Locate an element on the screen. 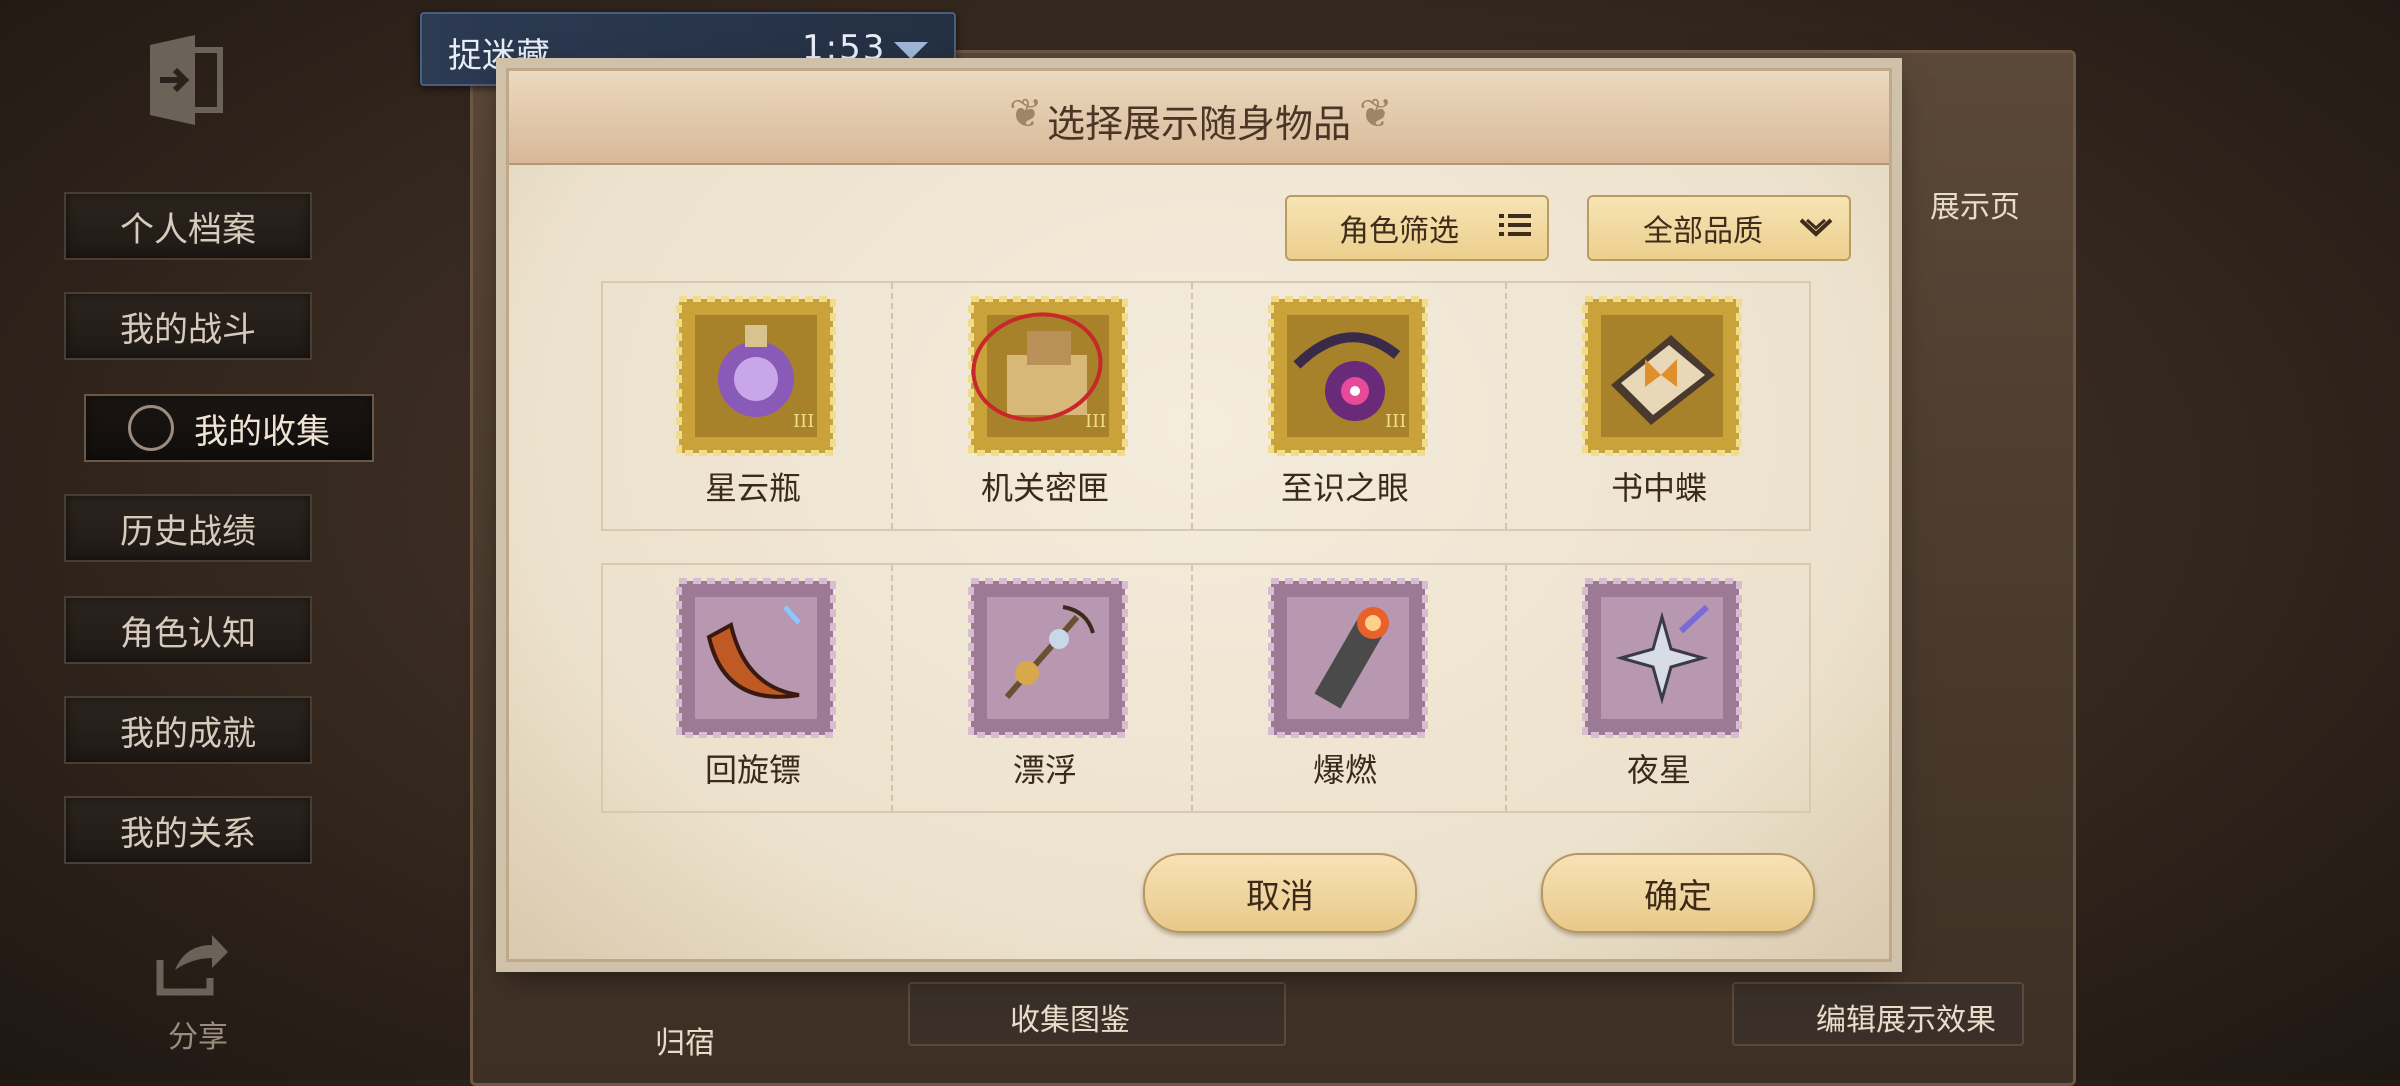  sidebar-item-relations: 我的关系 is located at coordinates (188, 830).